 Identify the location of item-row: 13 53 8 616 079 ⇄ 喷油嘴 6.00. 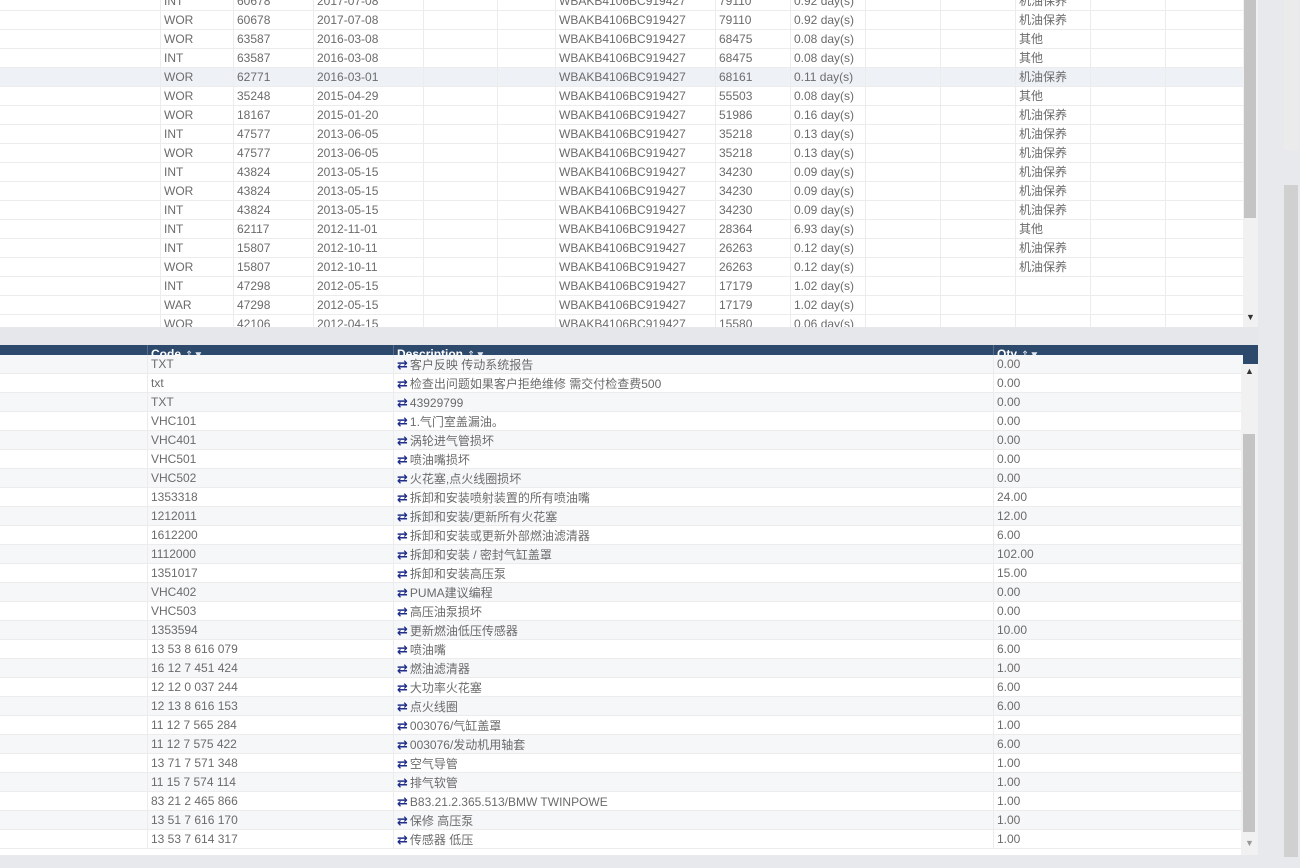
(621, 649).